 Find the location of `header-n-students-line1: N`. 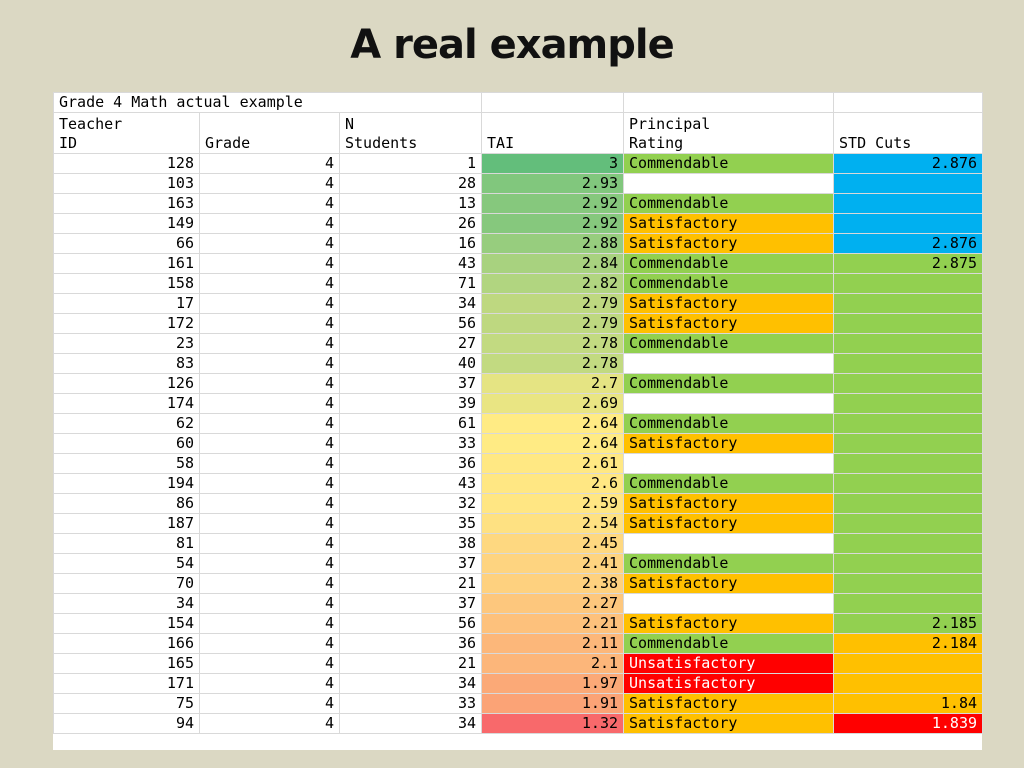

header-n-students-line1: N is located at coordinates (350, 124).